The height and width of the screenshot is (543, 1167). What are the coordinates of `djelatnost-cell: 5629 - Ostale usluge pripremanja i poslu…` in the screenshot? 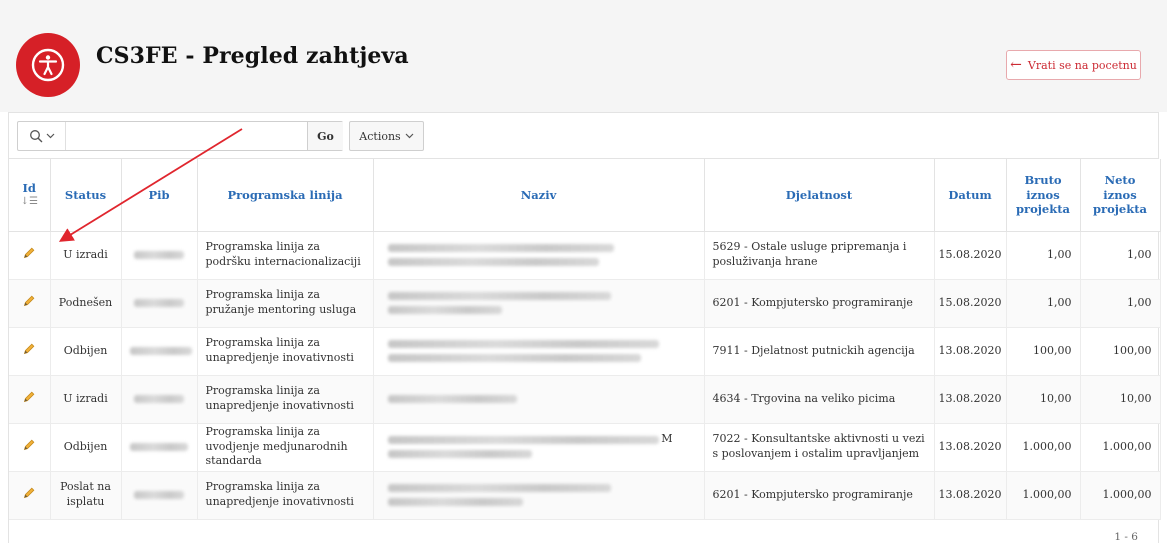 It's located at (819, 255).